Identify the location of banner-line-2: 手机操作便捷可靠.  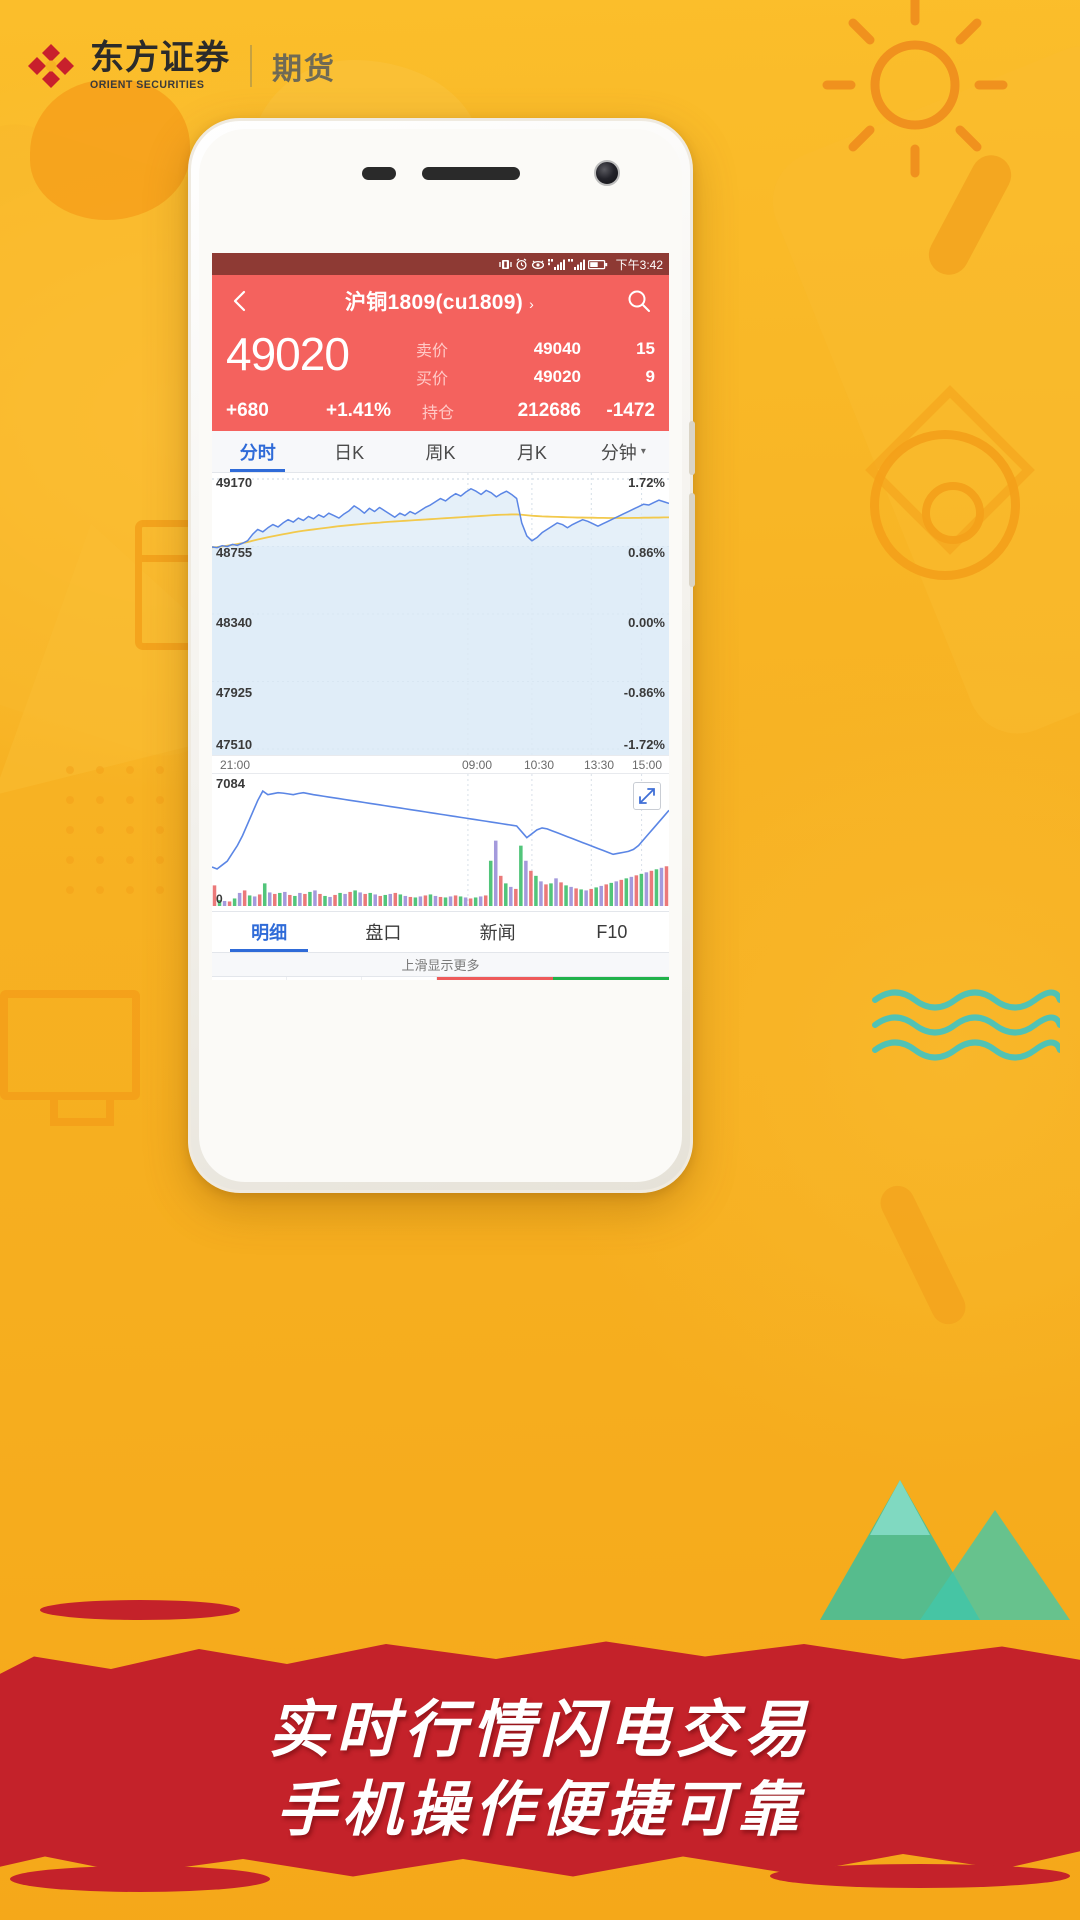
(540, 1809).